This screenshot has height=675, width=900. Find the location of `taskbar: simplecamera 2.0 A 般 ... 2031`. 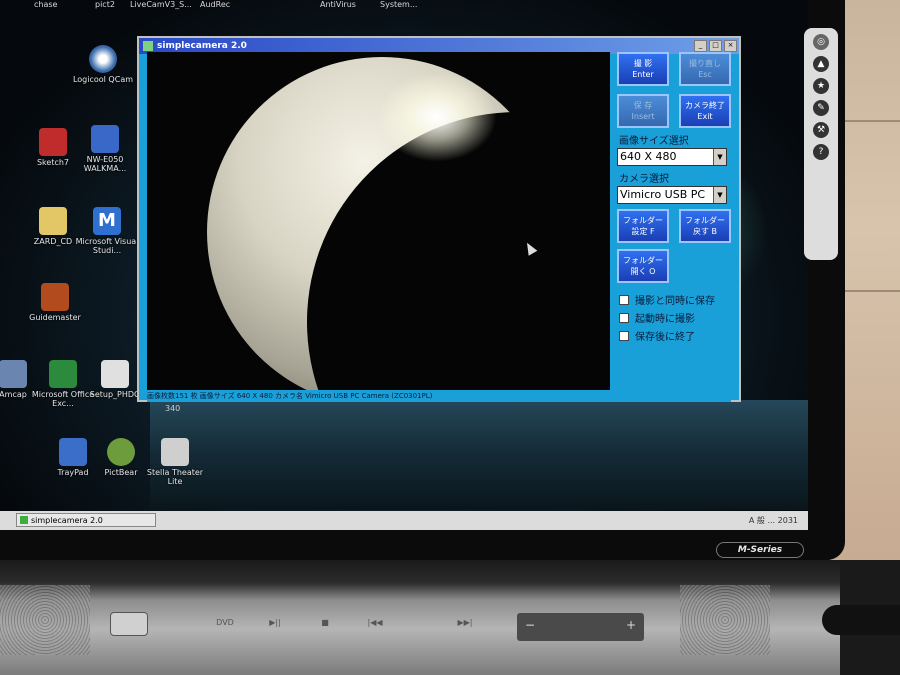

taskbar: simplecamera 2.0 A 般 ... 2031 is located at coordinates (404, 520).